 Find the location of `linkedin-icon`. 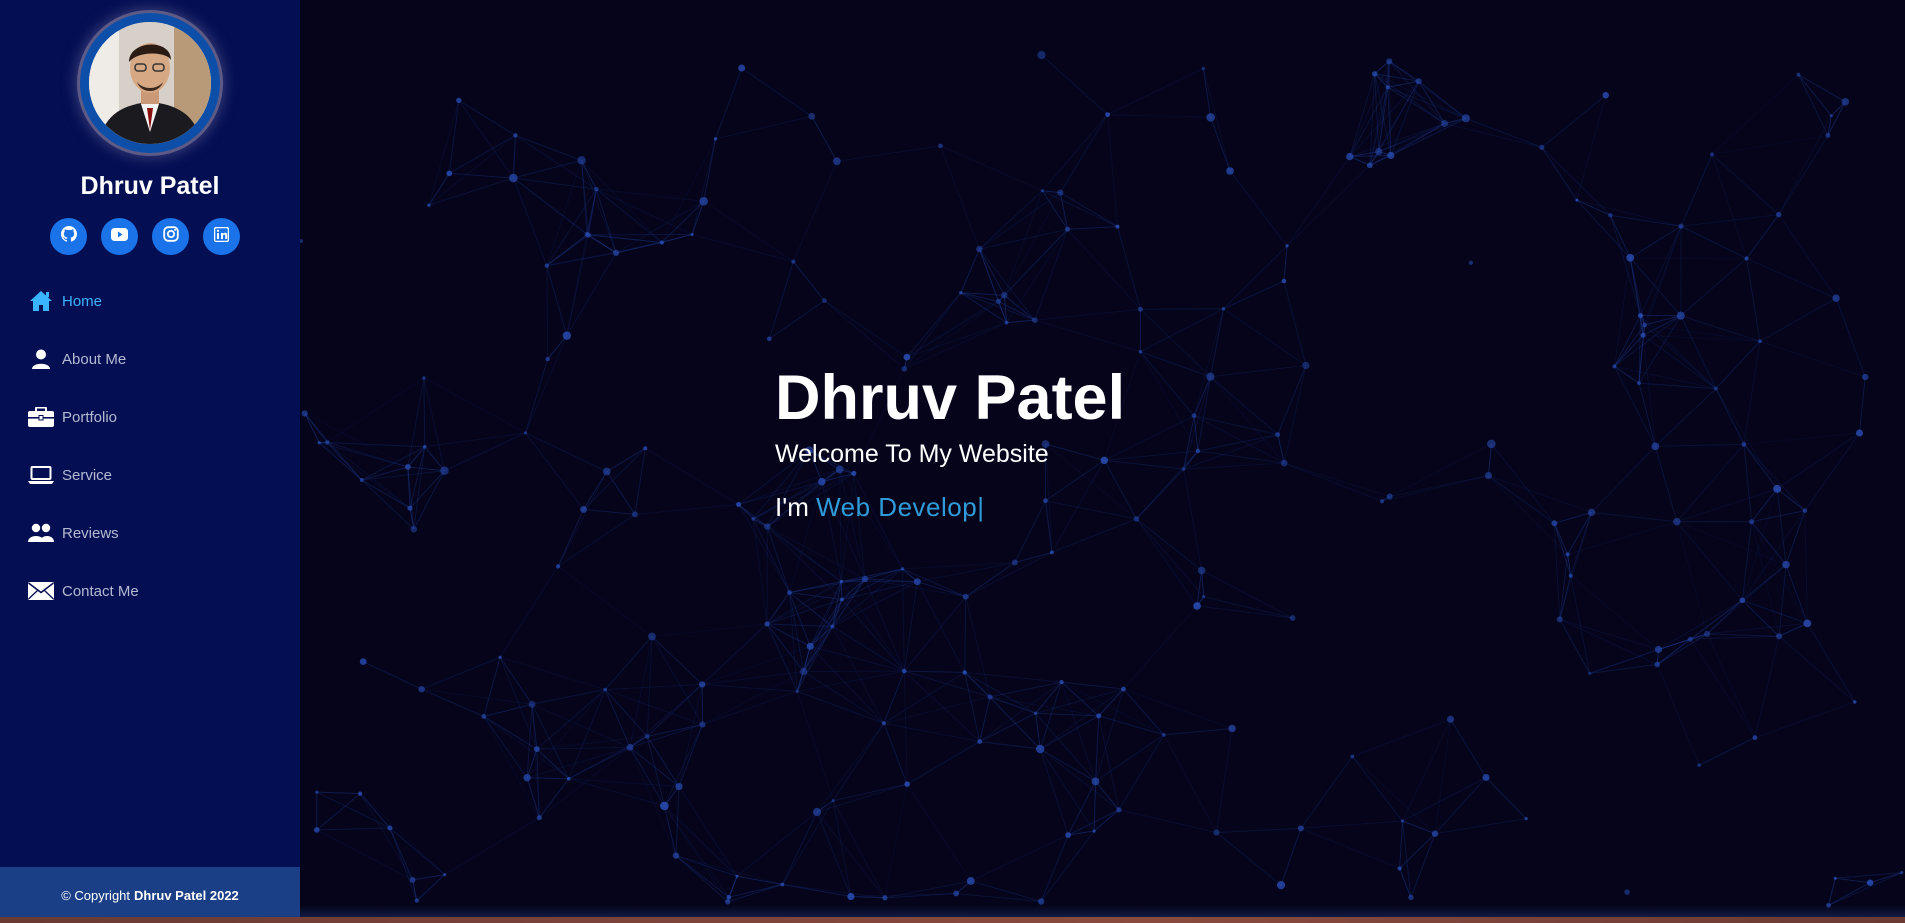

linkedin-icon is located at coordinates (221, 236).